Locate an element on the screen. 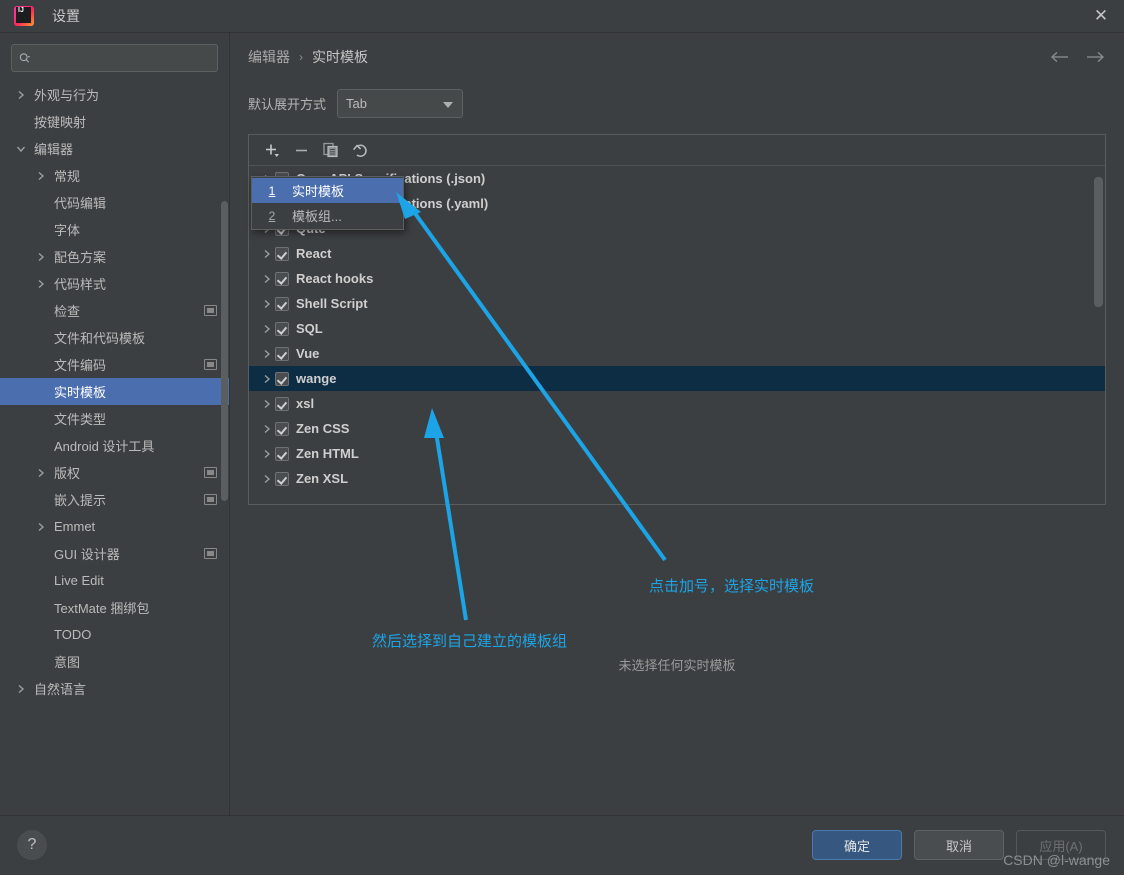 This screenshot has height=875, width=1124. remove-template-button is located at coordinates (301, 150).